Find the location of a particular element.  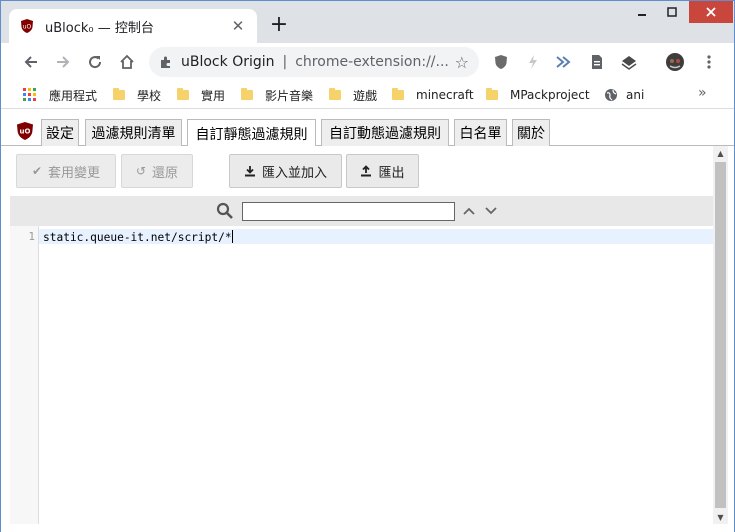

reload-icon is located at coordinates (95, 62).